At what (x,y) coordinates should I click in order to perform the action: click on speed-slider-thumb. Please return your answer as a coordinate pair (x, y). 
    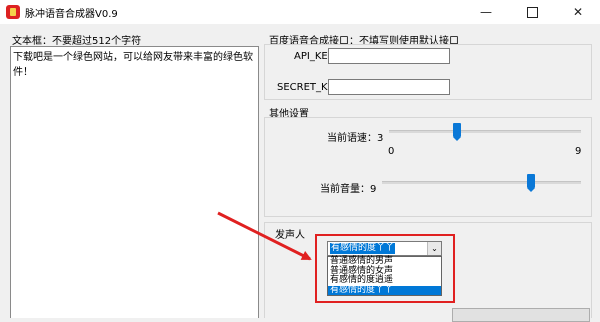
    Looking at the image, I should click on (457, 132).